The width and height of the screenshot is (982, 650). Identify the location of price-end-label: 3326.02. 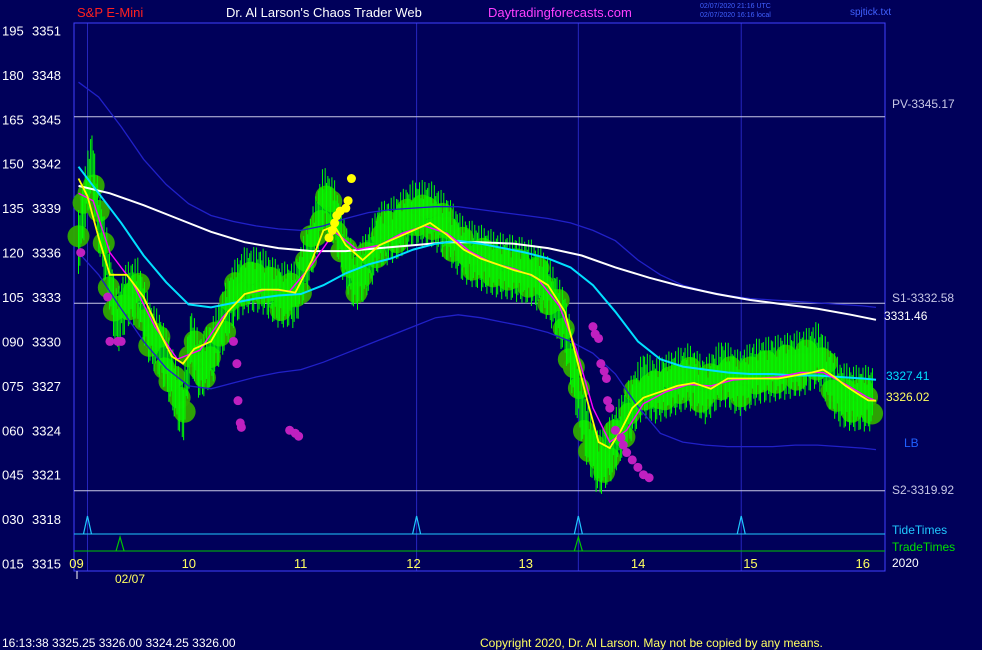
(908, 397).